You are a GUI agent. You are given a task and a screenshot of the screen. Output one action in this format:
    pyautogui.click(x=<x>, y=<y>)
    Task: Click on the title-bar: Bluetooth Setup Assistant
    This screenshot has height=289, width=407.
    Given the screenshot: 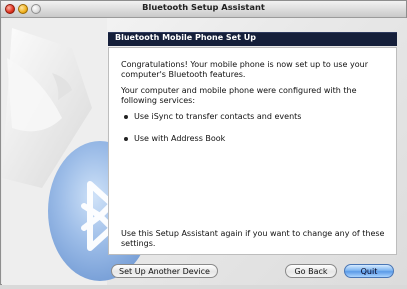 What is the action you would take?
    pyautogui.click(x=203, y=9)
    